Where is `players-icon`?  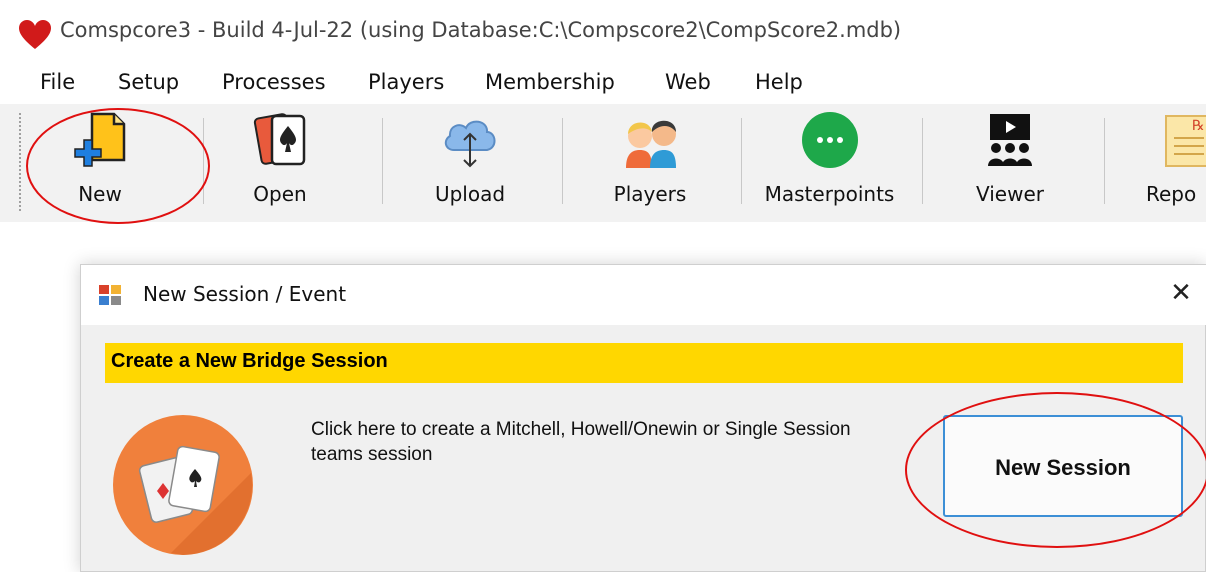 players-icon is located at coordinates (651, 144).